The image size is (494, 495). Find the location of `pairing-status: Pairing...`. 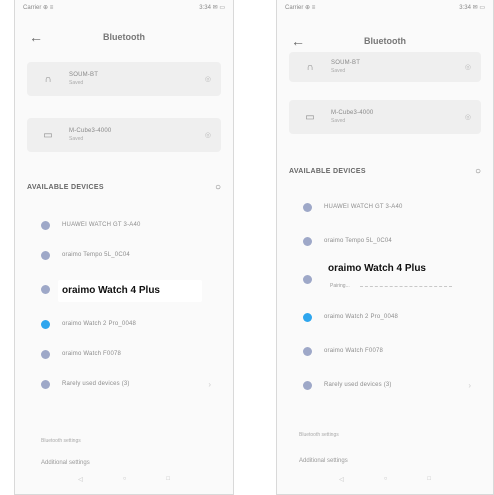

pairing-status: Pairing... is located at coordinates (340, 286).